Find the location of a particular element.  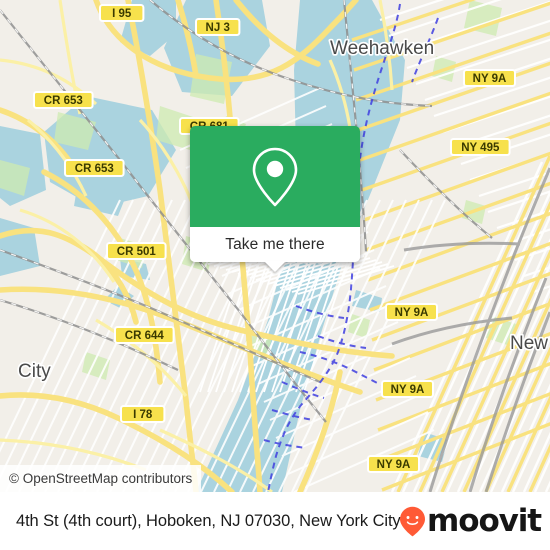

moovit-logo: moovit is located at coordinates (470, 520).